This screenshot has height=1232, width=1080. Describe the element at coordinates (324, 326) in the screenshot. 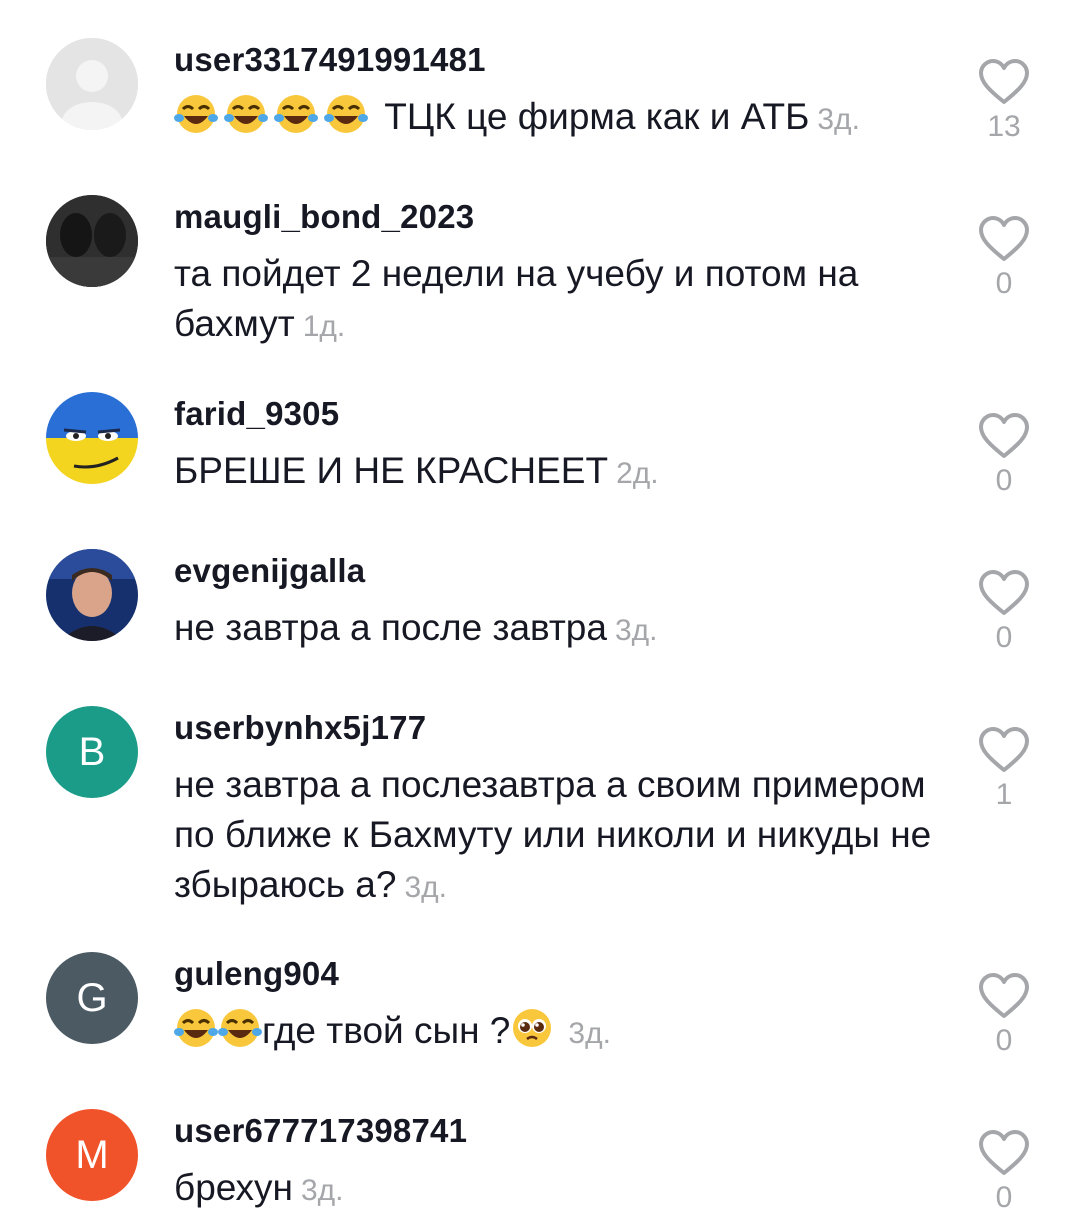

I see `comment-time: 1д.` at that location.